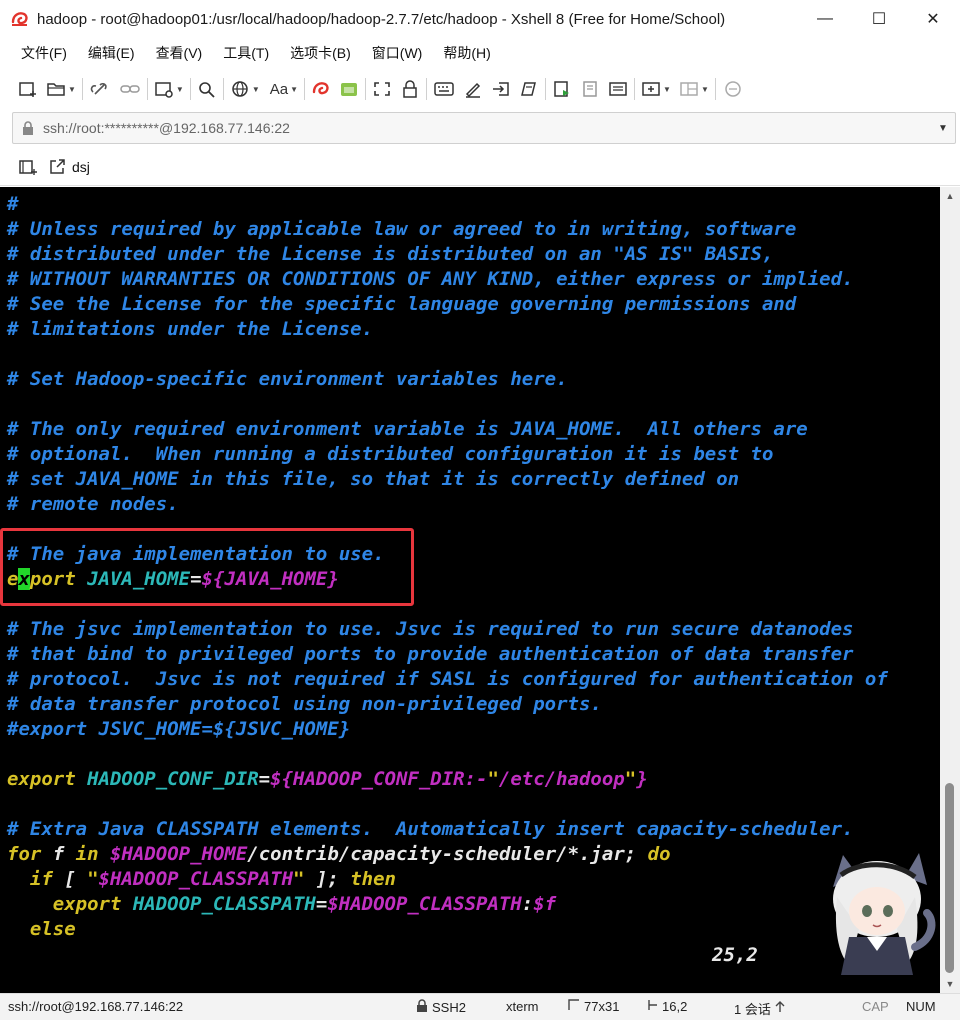  Describe the element at coordinates (284, 89) in the screenshot. I see `font-button: Aa ▼` at that location.